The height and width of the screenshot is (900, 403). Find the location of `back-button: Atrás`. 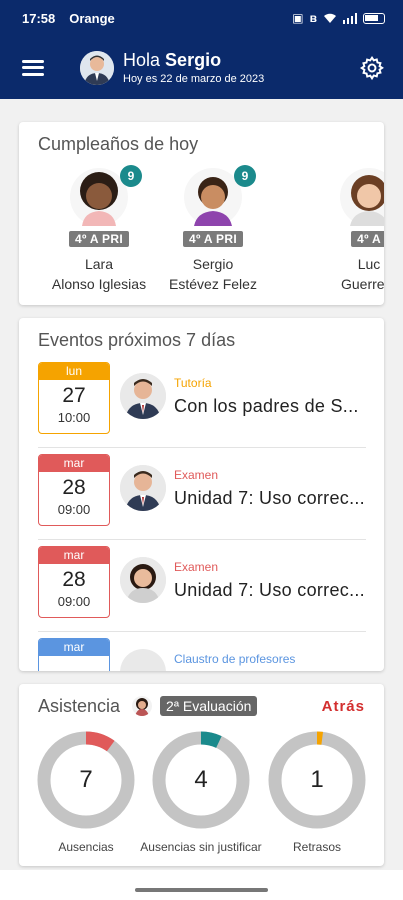

back-button: Atrás is located at coordinates (343, 706).